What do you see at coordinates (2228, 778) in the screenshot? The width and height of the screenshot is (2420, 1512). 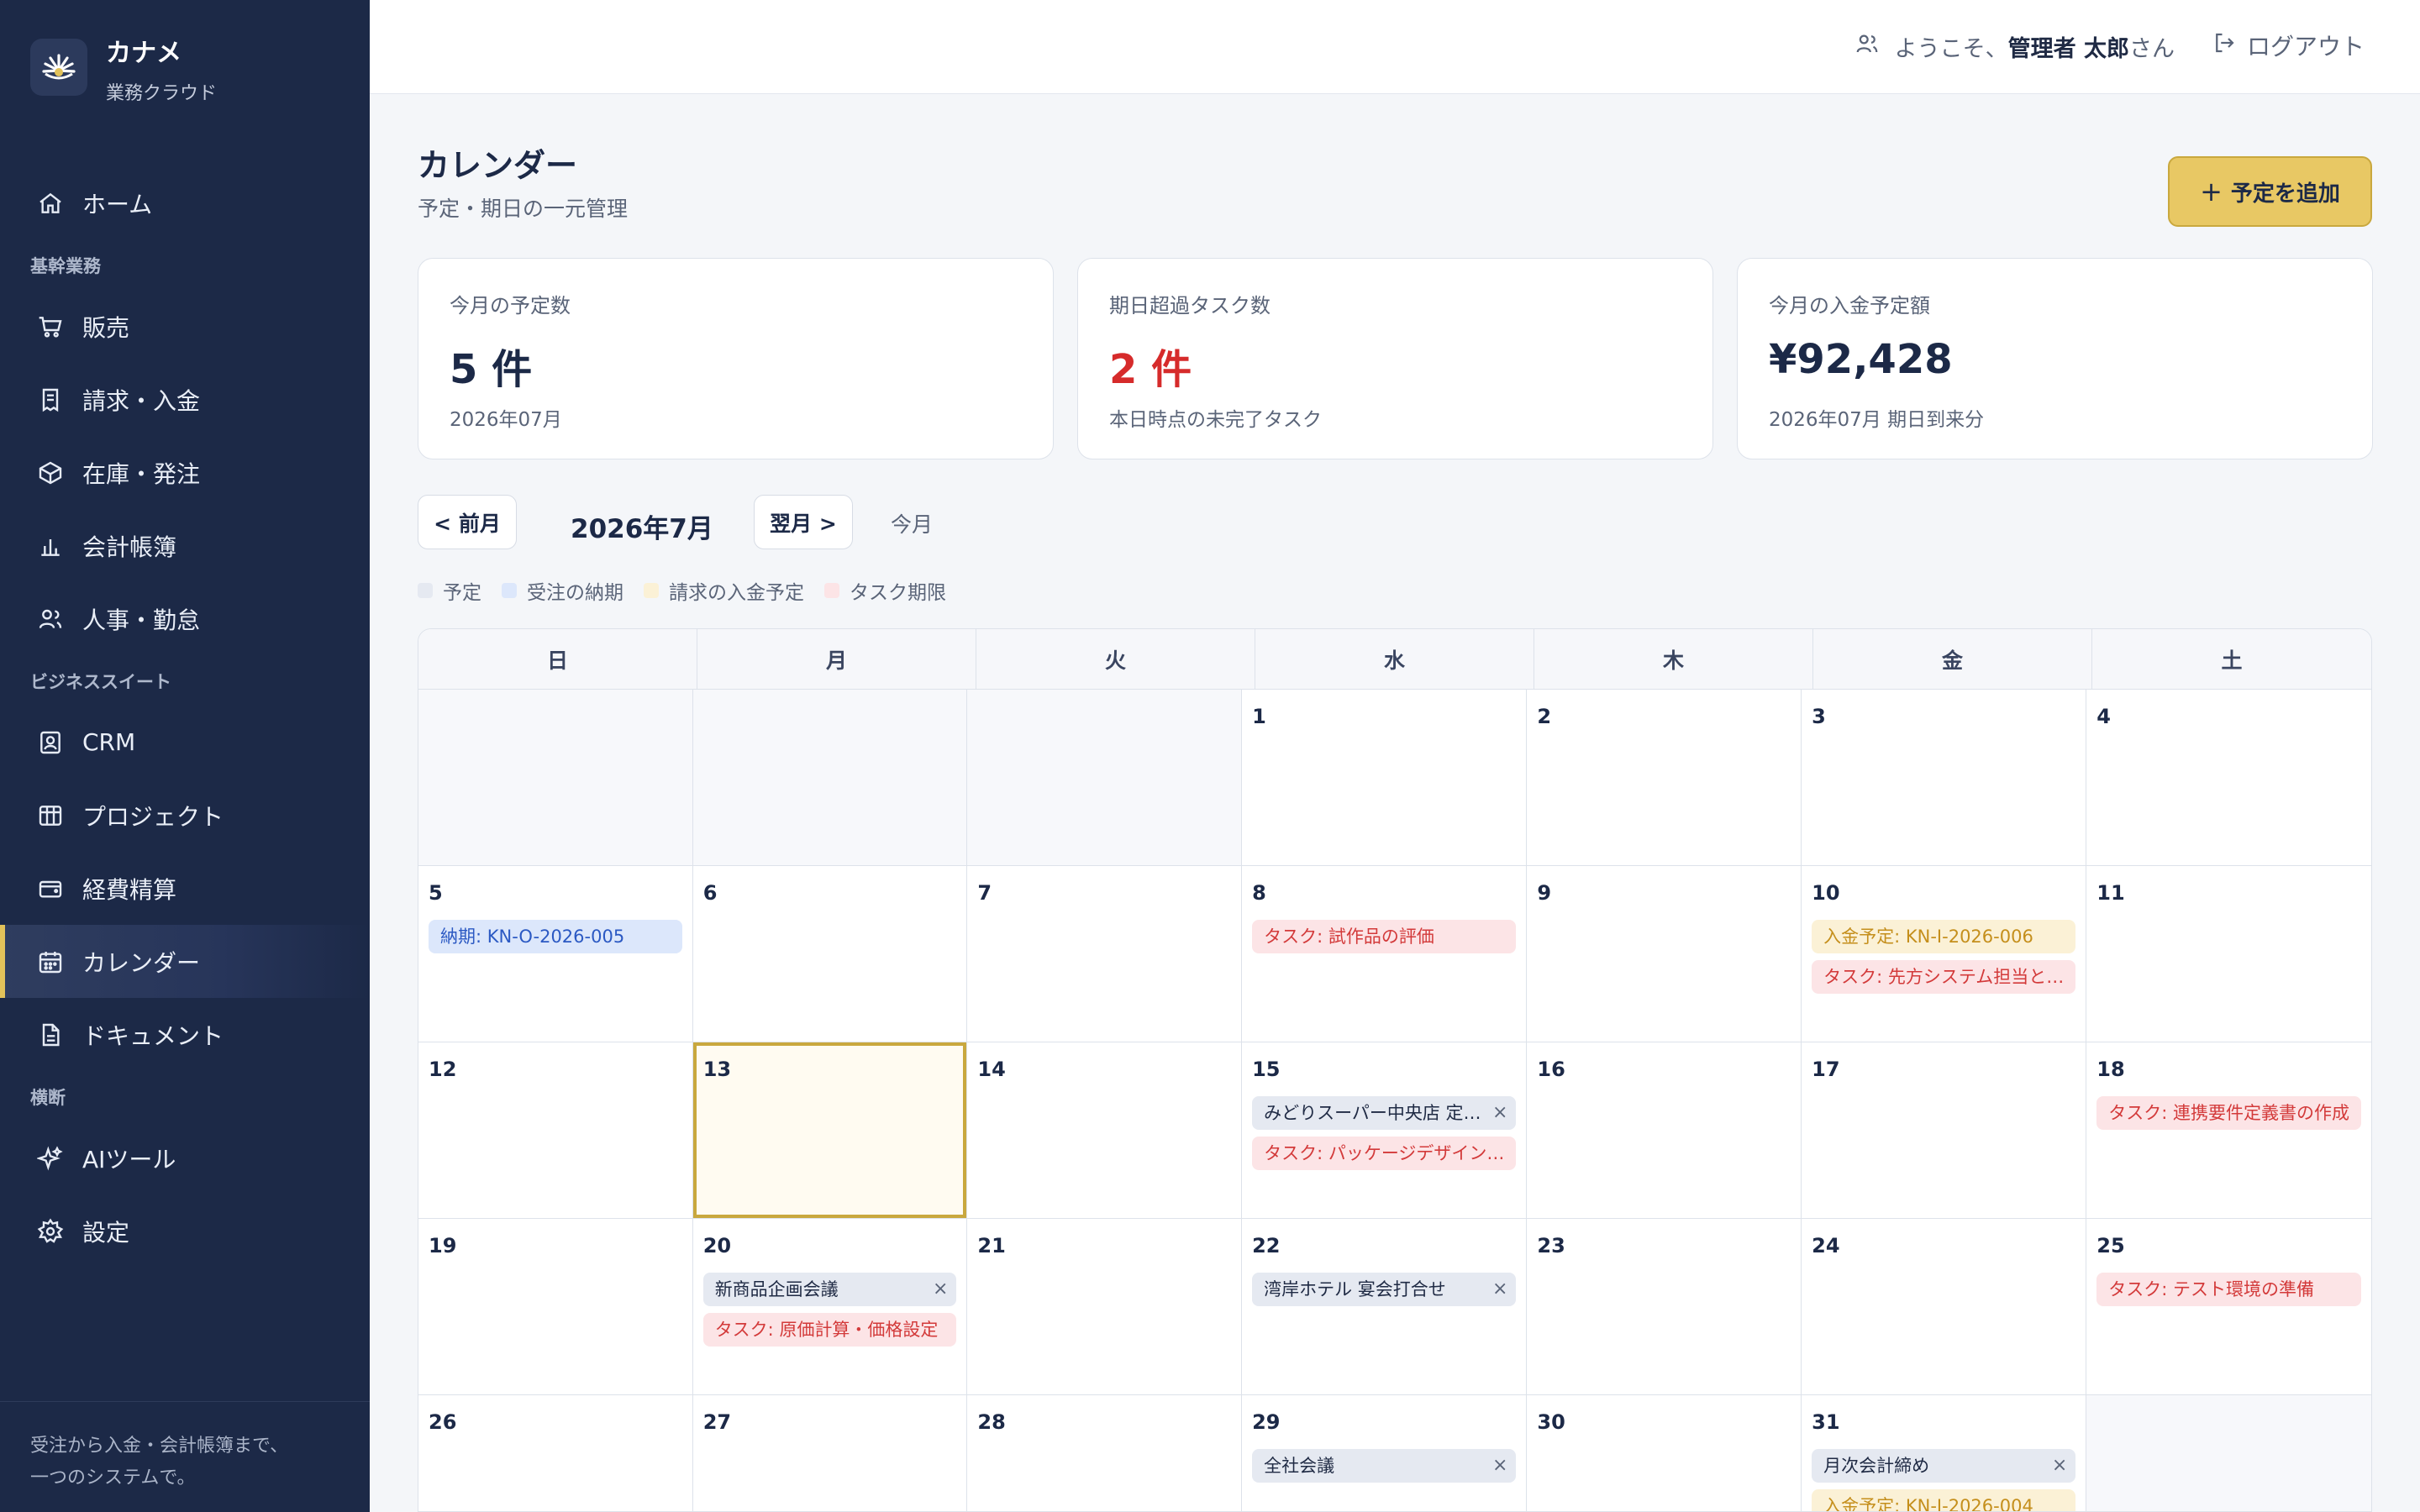 I see `calendar-day: 4` at bounding box center [2228, 778].